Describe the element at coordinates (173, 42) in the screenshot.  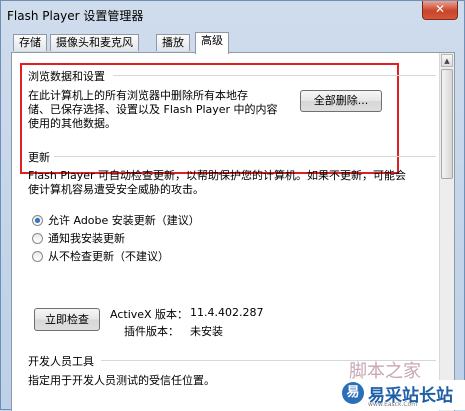
I see `tab-playback: 播放` at that location.